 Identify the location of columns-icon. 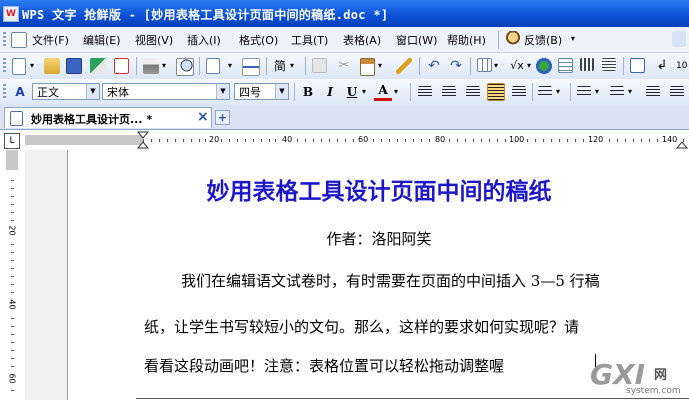
(587, 64).